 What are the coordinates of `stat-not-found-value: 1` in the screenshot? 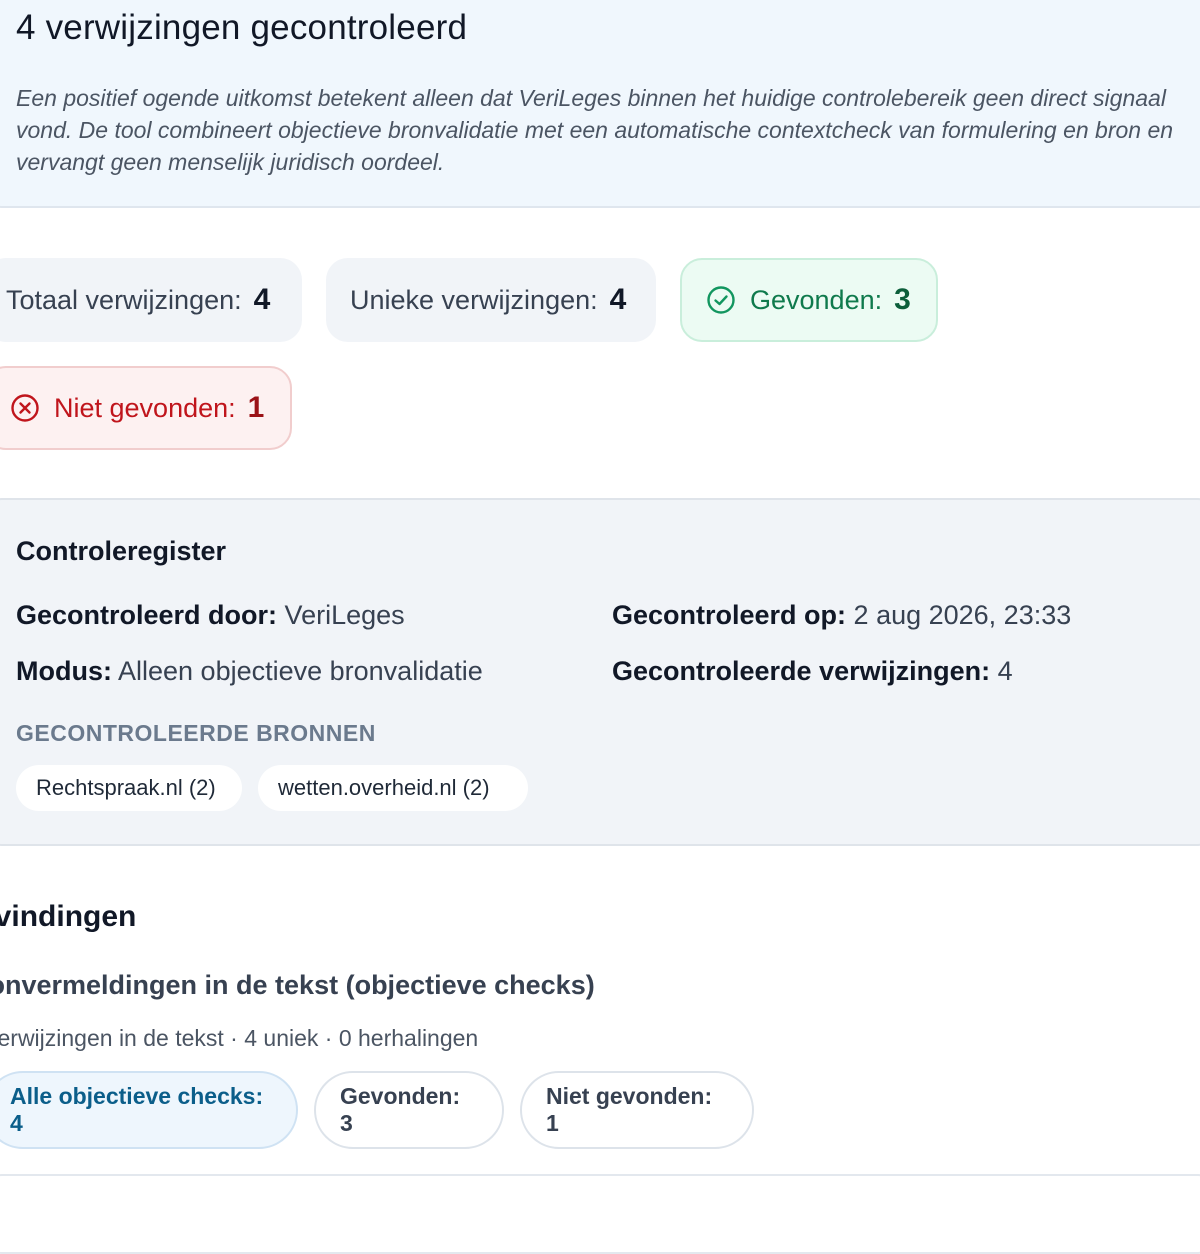 It's located at (256, 407).